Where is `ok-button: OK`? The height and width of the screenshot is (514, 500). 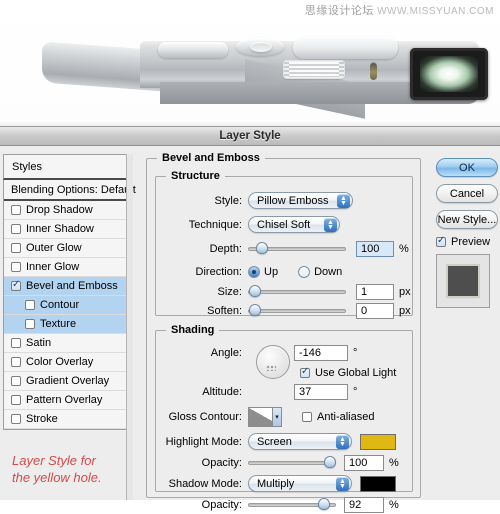
ok-button: OK is located at coordinates (467, 167).